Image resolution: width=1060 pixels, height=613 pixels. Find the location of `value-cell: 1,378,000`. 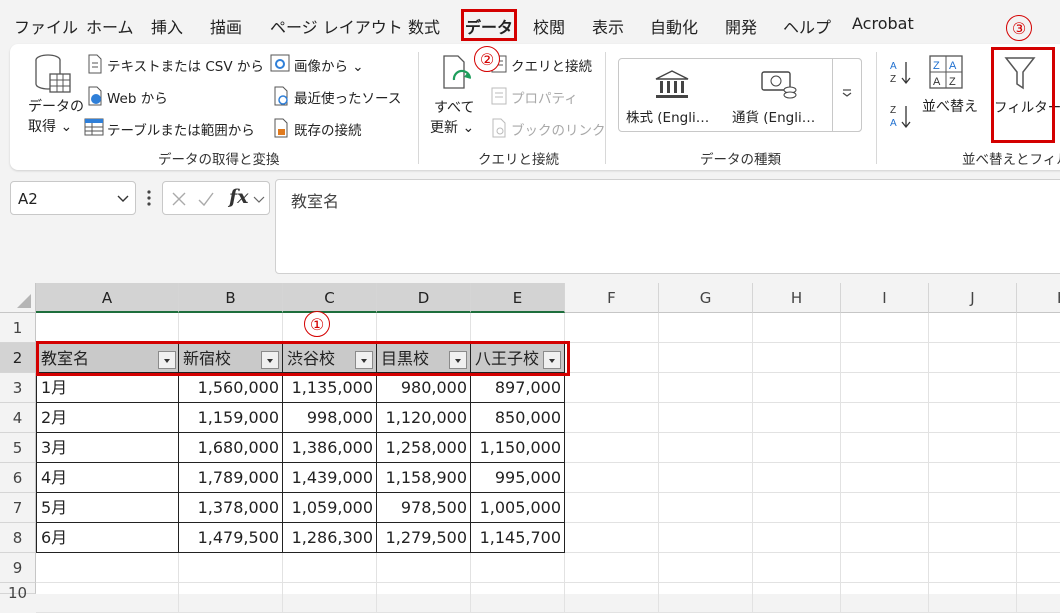

value-cell: 1,378,000 is located at coordinates (231, 508).